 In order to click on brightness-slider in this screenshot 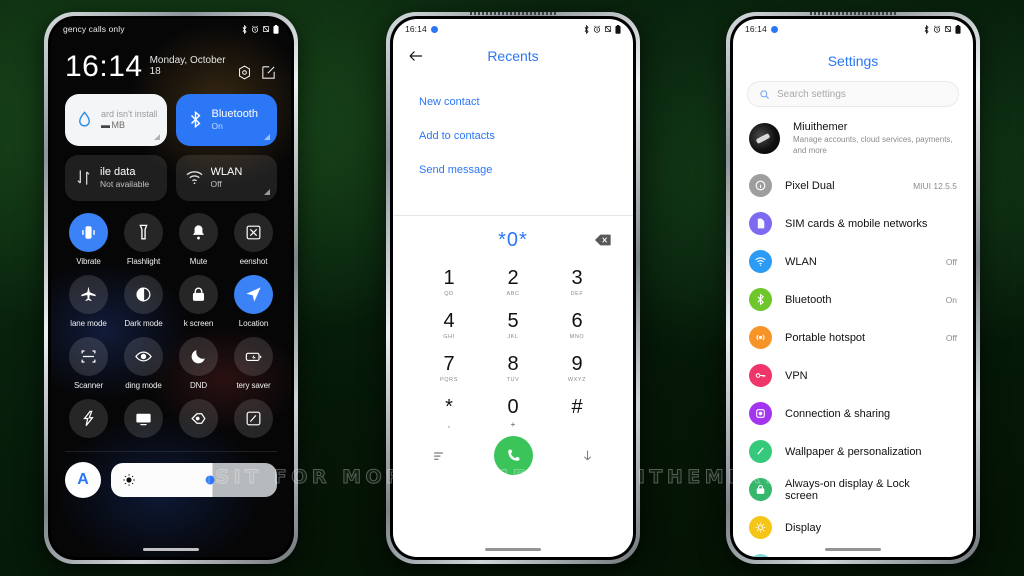, I will do `click(194, 479)`.